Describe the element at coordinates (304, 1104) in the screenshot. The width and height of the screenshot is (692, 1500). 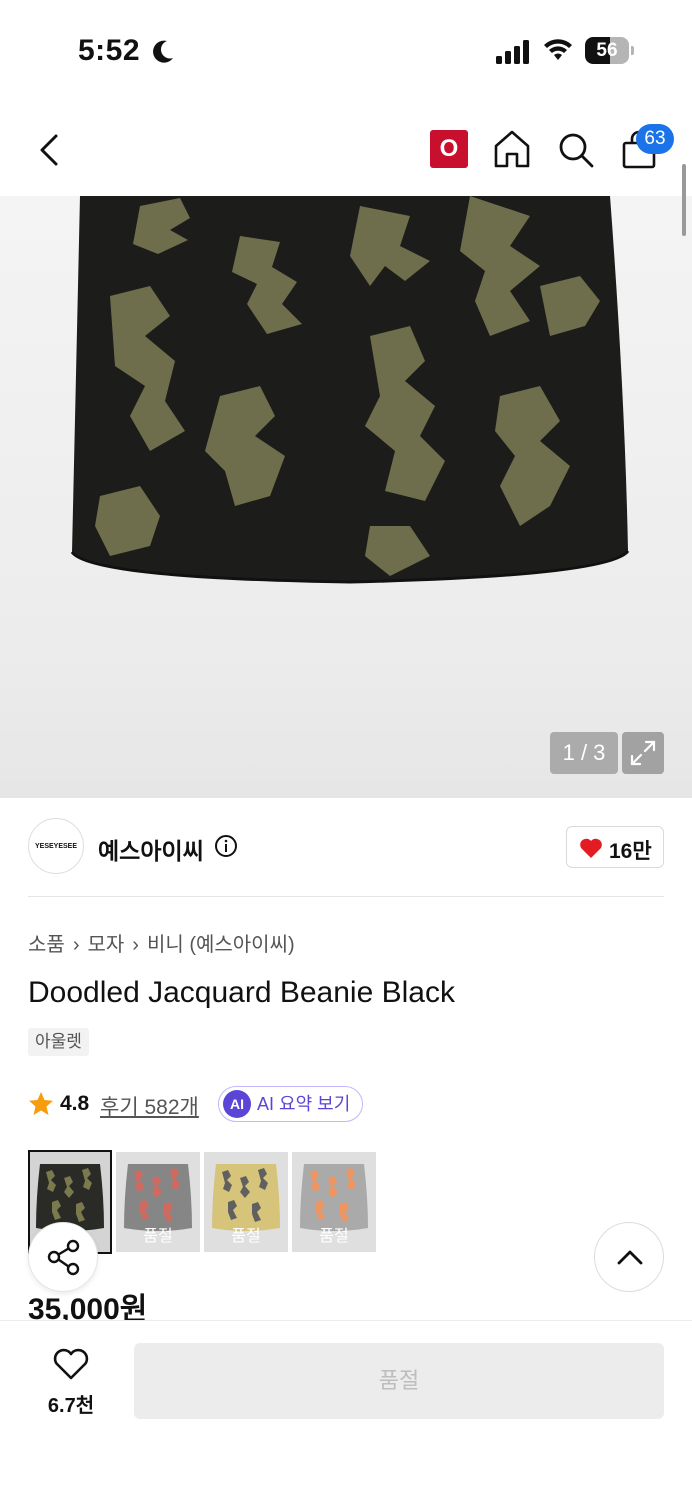
I see `ai-summary-label: AI 요약 보기` at that location.